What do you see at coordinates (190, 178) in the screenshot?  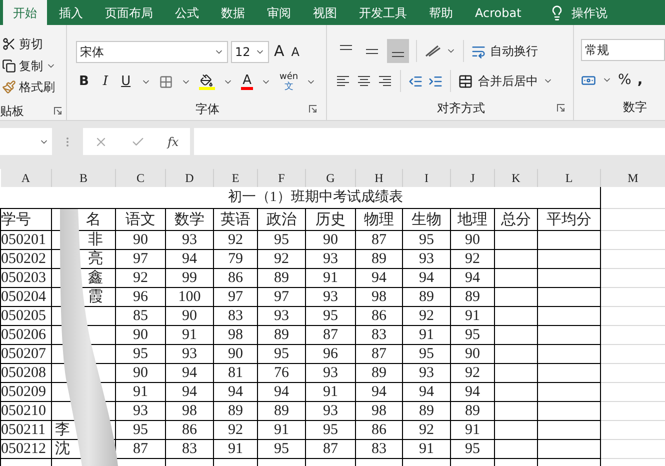 I see `column-header: D` at bounding box center [190, 178].